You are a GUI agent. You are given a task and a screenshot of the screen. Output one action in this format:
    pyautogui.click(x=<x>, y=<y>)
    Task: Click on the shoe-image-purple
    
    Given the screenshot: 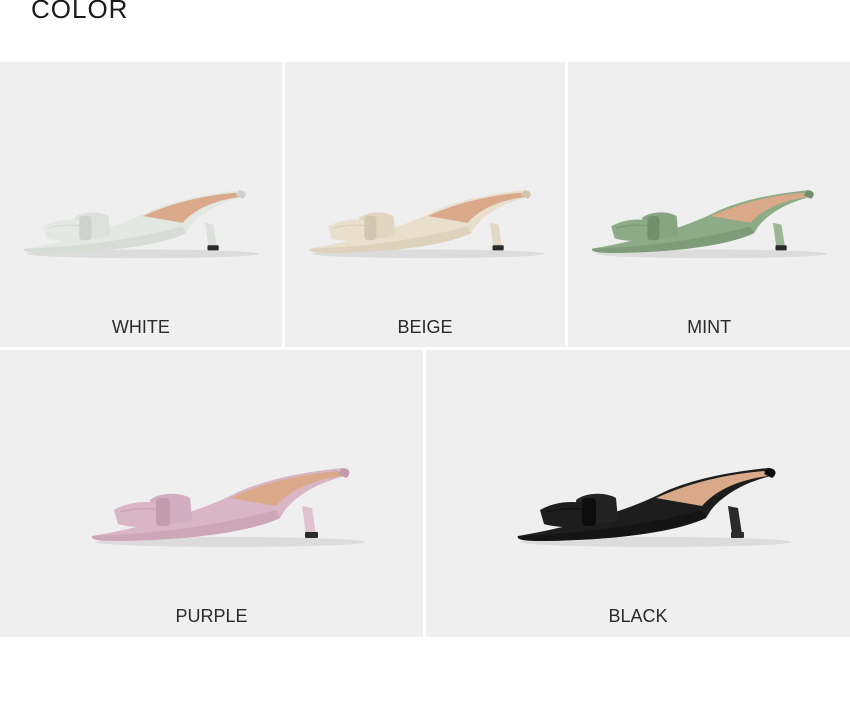 What is the action you would take?
    pyautogui.click(x=228, y=507)
    